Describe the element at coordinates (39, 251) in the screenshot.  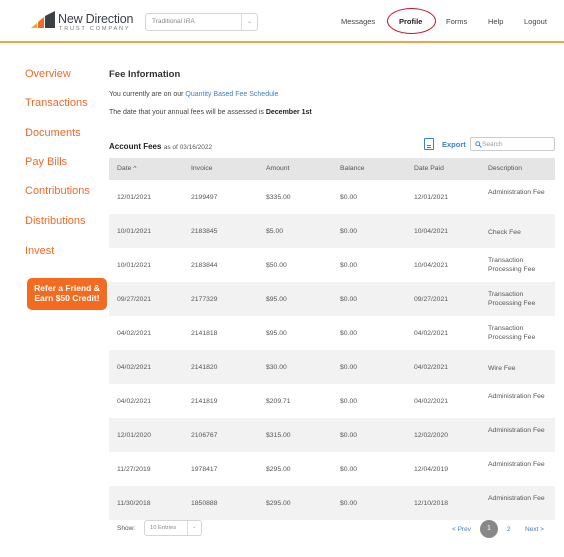
I see `sidebar-item-invest: Invest` at that location.